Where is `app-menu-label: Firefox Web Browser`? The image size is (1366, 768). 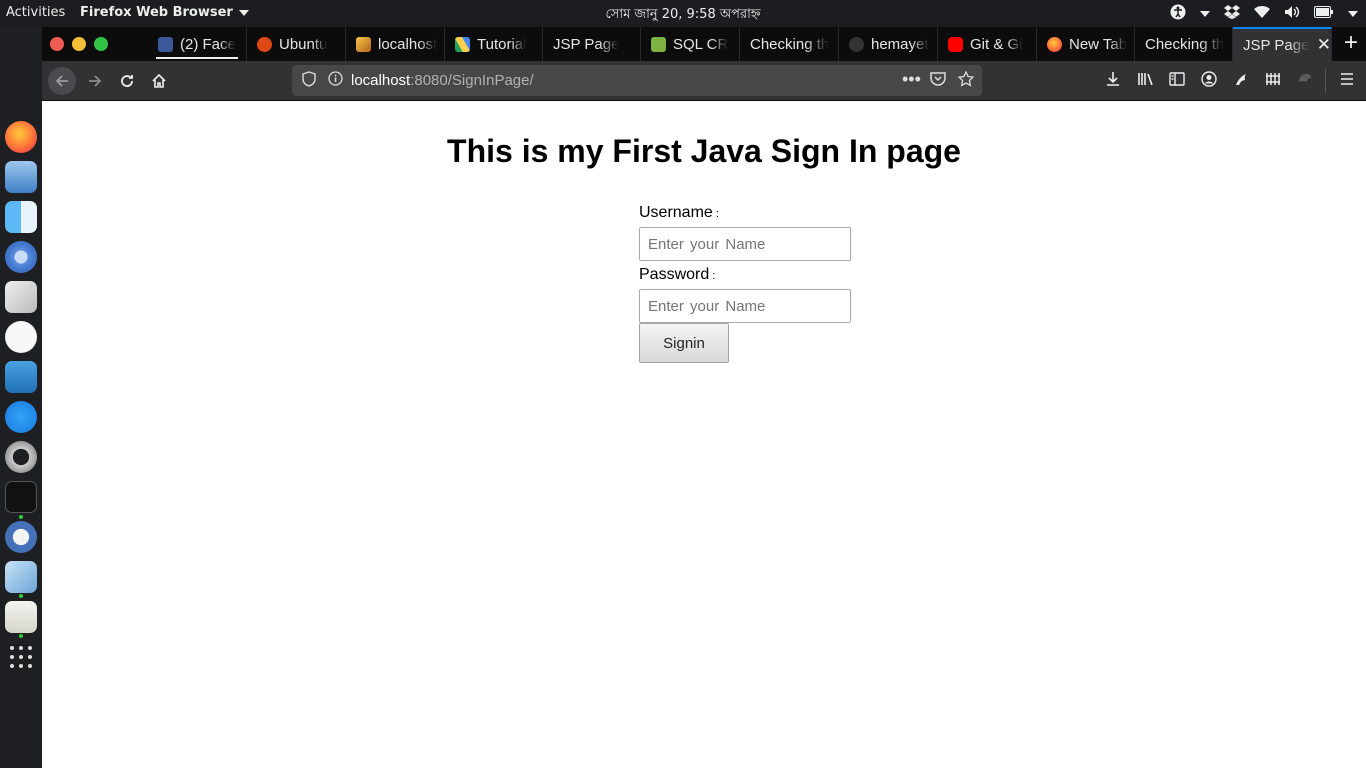
app-menu-label: Firefox Web Browser is located at coordinates (156, 12).